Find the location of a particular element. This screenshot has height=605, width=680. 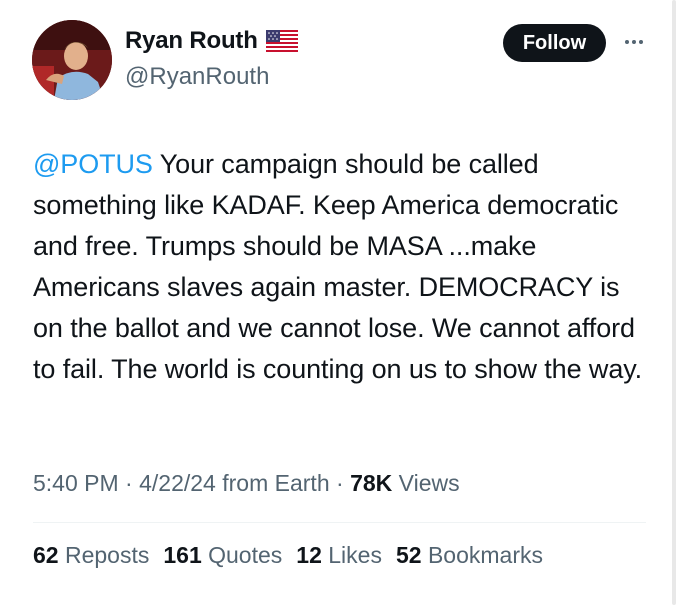

likes-stat: 12 Likes is located at coordinates (339, 555).